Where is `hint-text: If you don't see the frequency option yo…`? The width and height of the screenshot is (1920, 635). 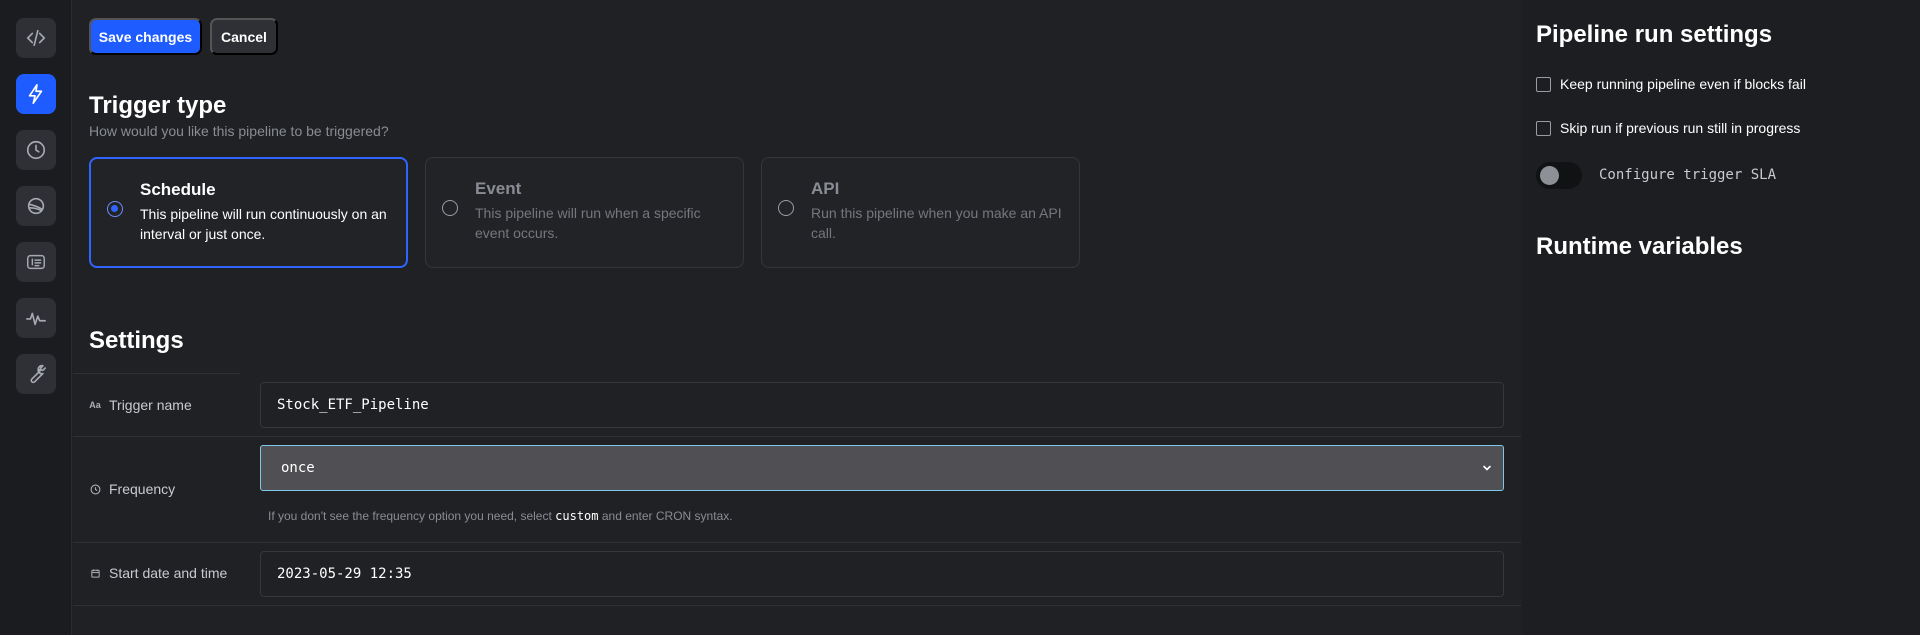 hint-text: If you don't see the frequency option yo… is located at coordinates (412, 516).